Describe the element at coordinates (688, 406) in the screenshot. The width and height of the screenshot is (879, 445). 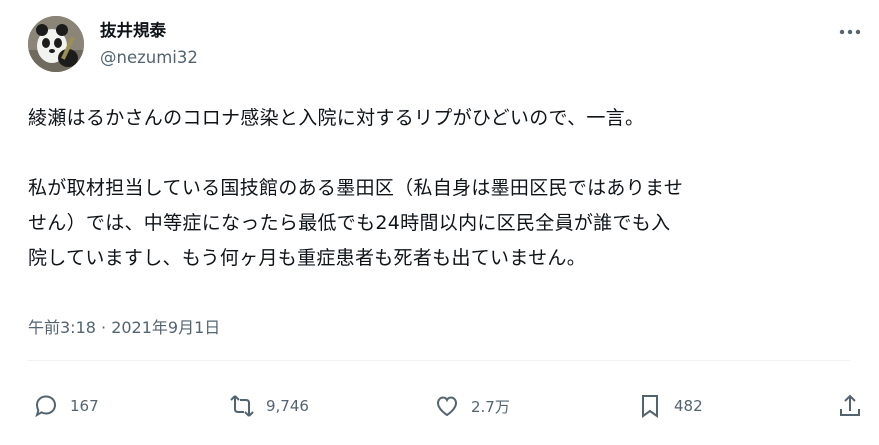
I see `bookmark-count: 482` at that location.